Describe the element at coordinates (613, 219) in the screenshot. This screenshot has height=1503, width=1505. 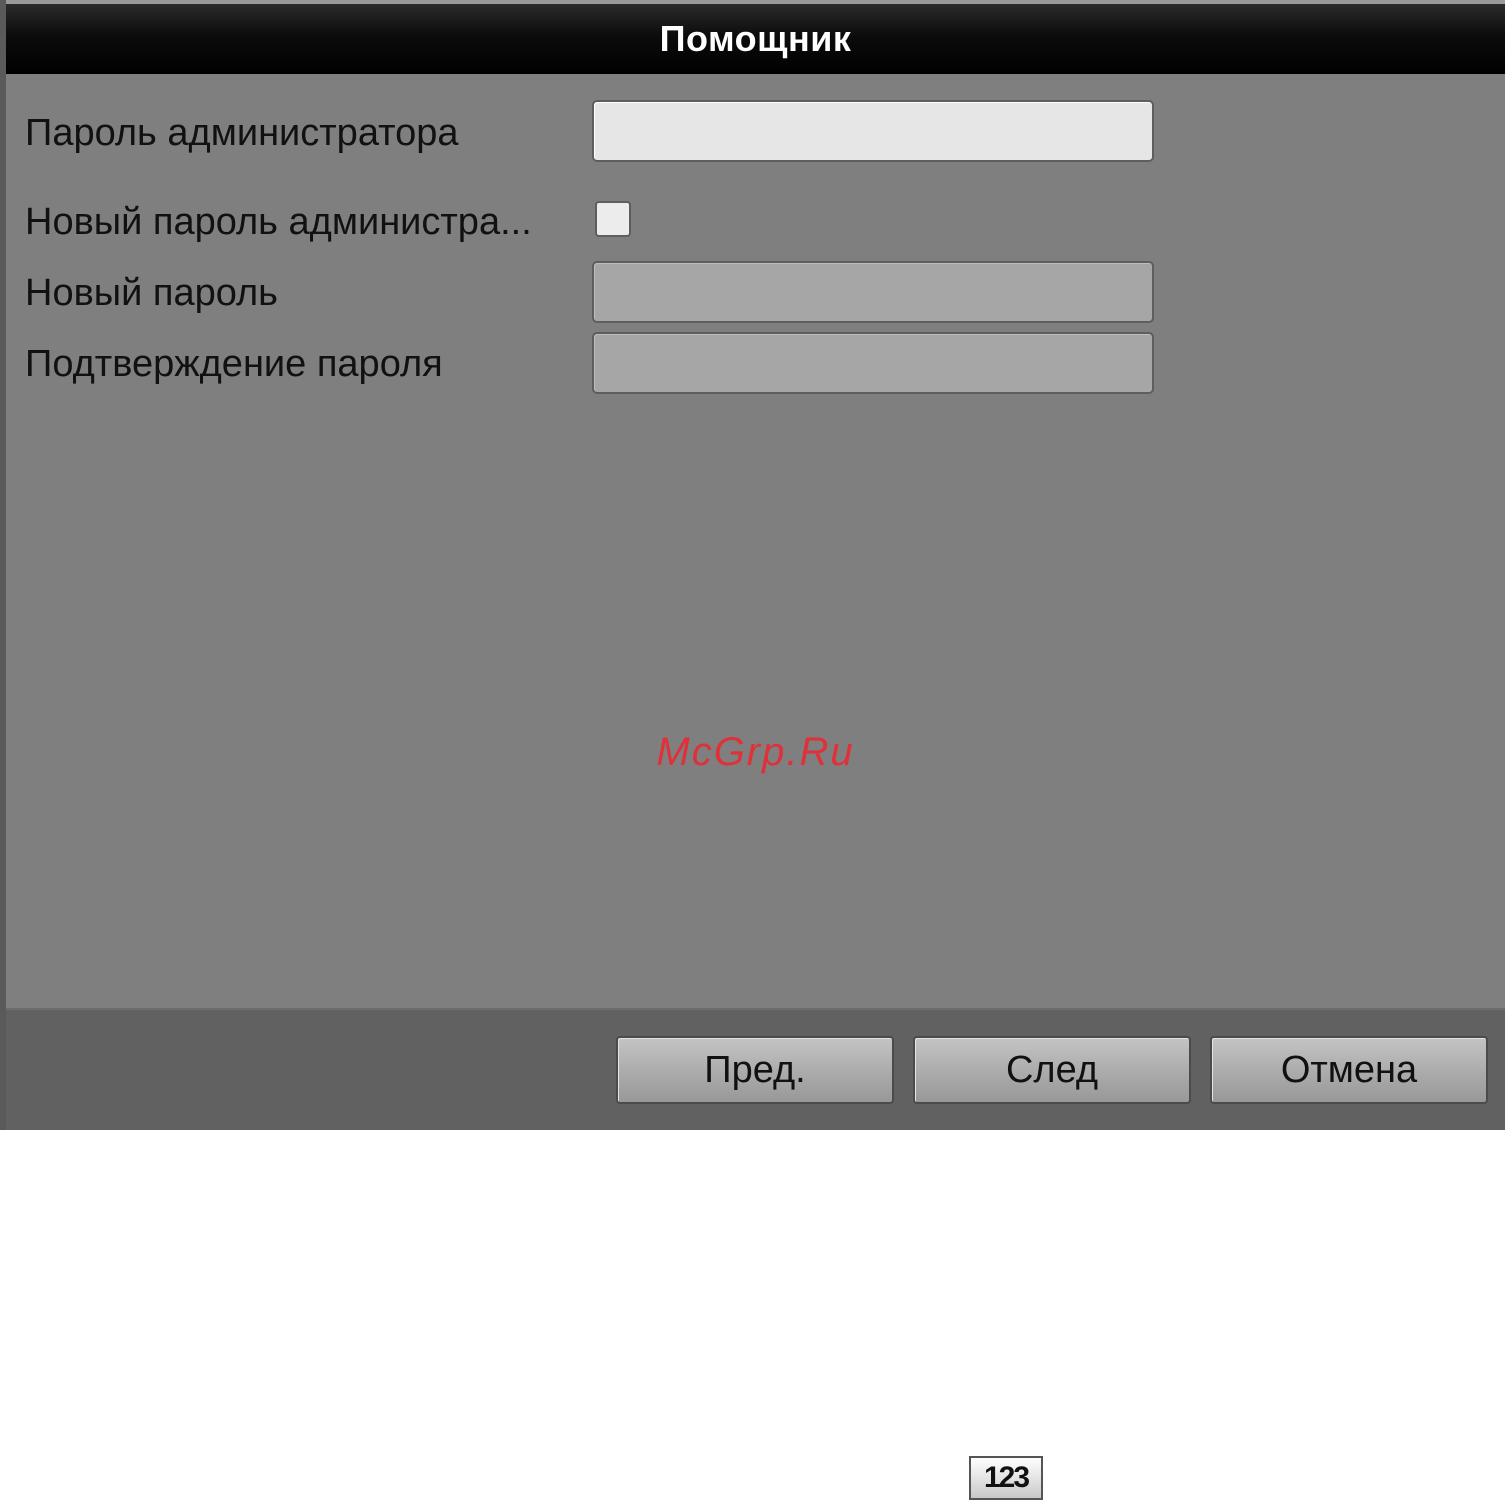
I see `new-admin-password-checkbox` at that location.